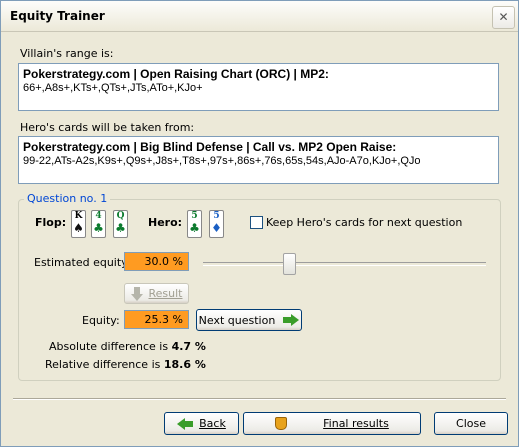 Image resolution: width=519 pixels, height=447 pixels. What do you see at coordinates (259, 16) in the screenshot?
I see `title-bar: Equity Trainer ✕` at bounding box center [259, 16].